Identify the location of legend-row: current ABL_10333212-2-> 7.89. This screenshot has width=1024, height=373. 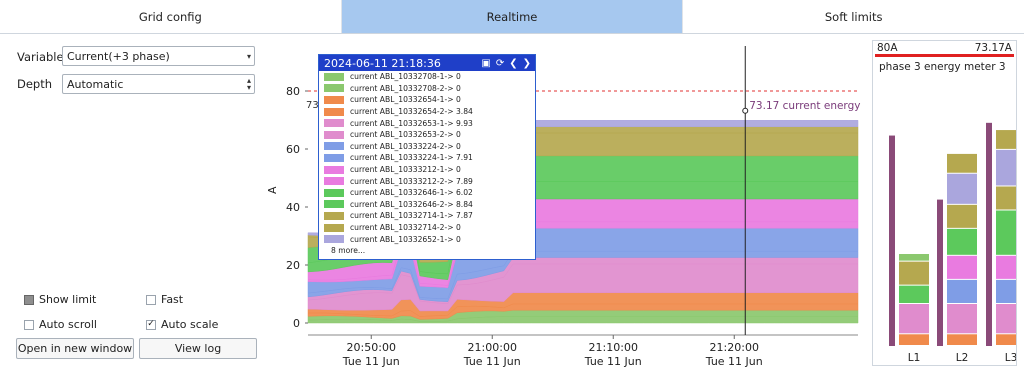
(427, 181).